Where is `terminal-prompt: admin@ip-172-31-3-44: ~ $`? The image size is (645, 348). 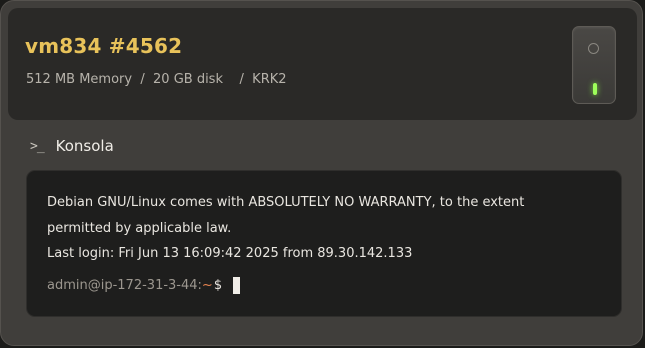 terminal-prompt: admin@ip-172-31-3-44: ~ $ is located at coordinates (144, 285).